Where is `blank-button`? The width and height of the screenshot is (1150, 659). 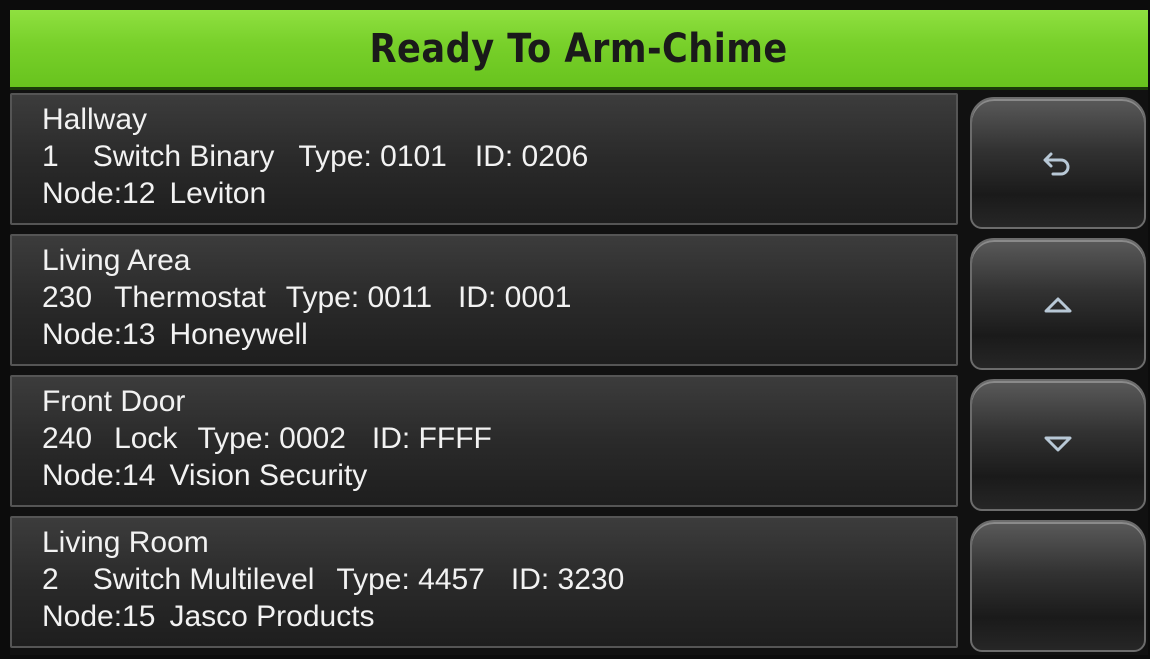 blank-button is located at coordinates (1058, 586).